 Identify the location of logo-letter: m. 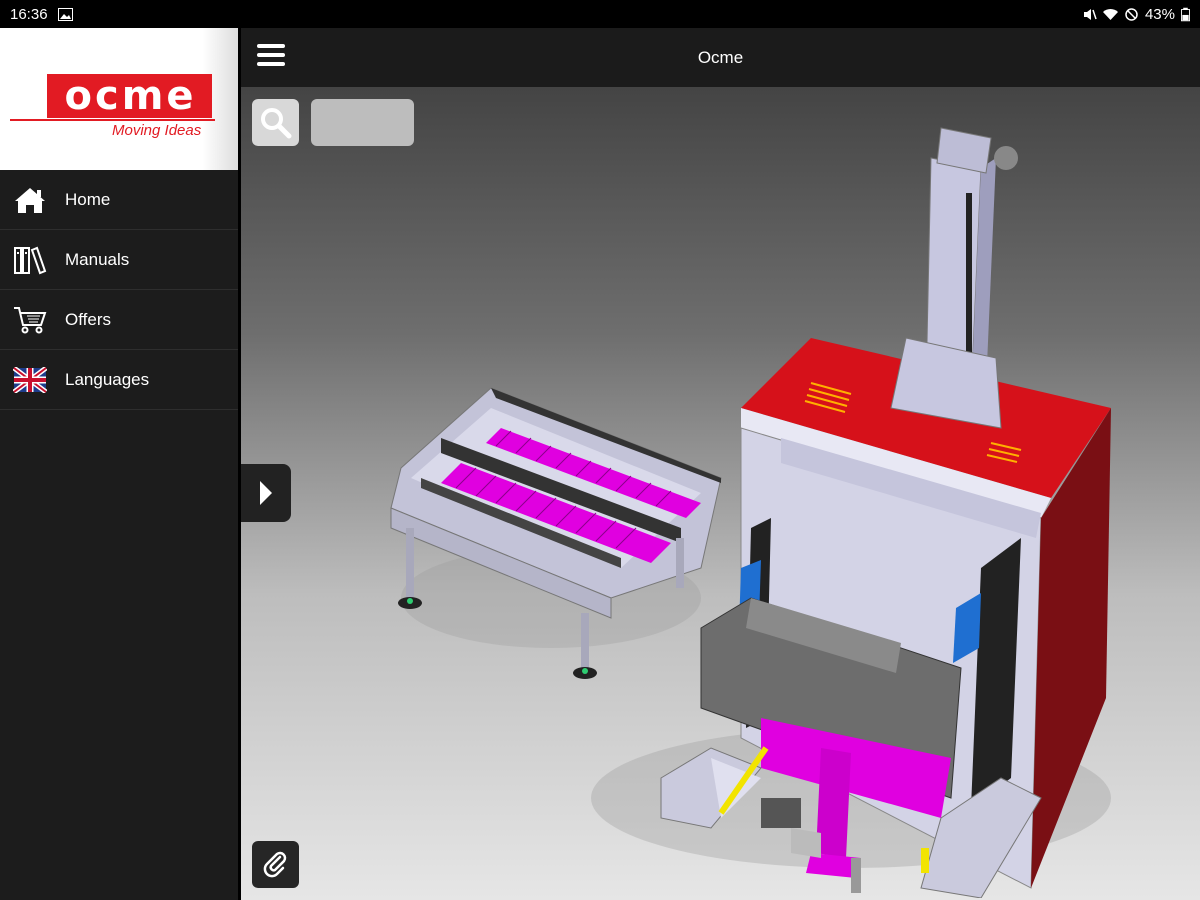
(143, 96).